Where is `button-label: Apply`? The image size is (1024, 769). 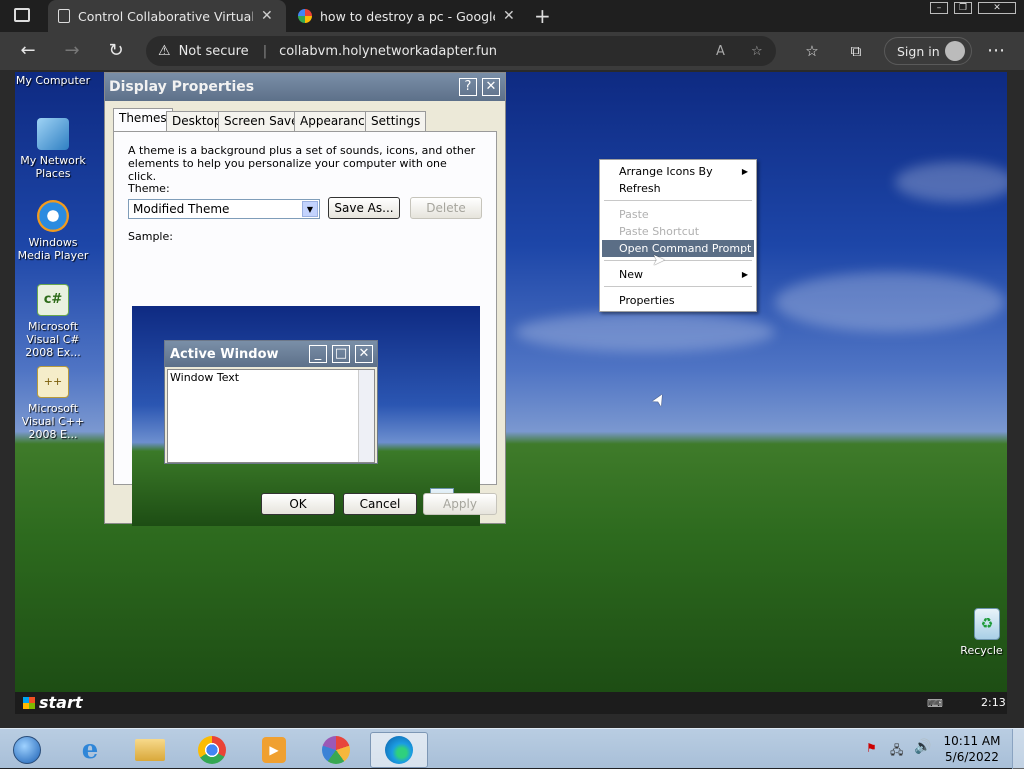
button-label: Apply is located at coordinates (460, 504).